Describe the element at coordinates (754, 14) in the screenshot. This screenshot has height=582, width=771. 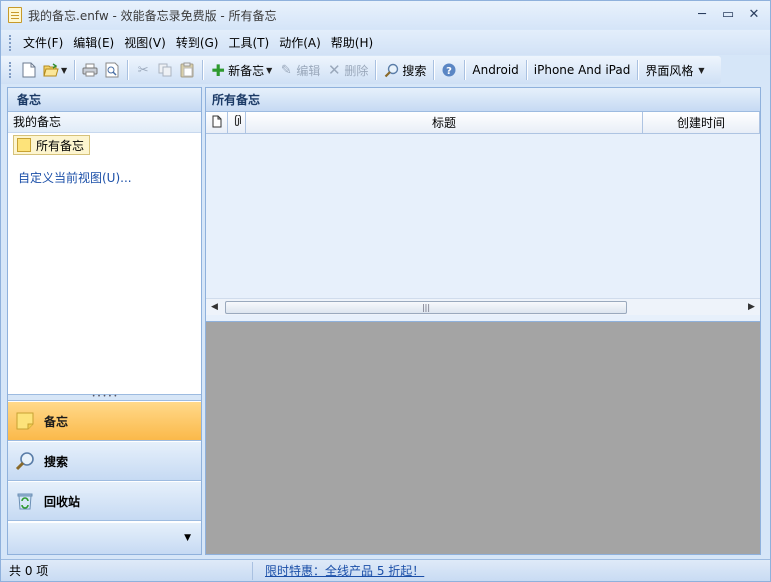
I see `close-button: ✕` at that location.